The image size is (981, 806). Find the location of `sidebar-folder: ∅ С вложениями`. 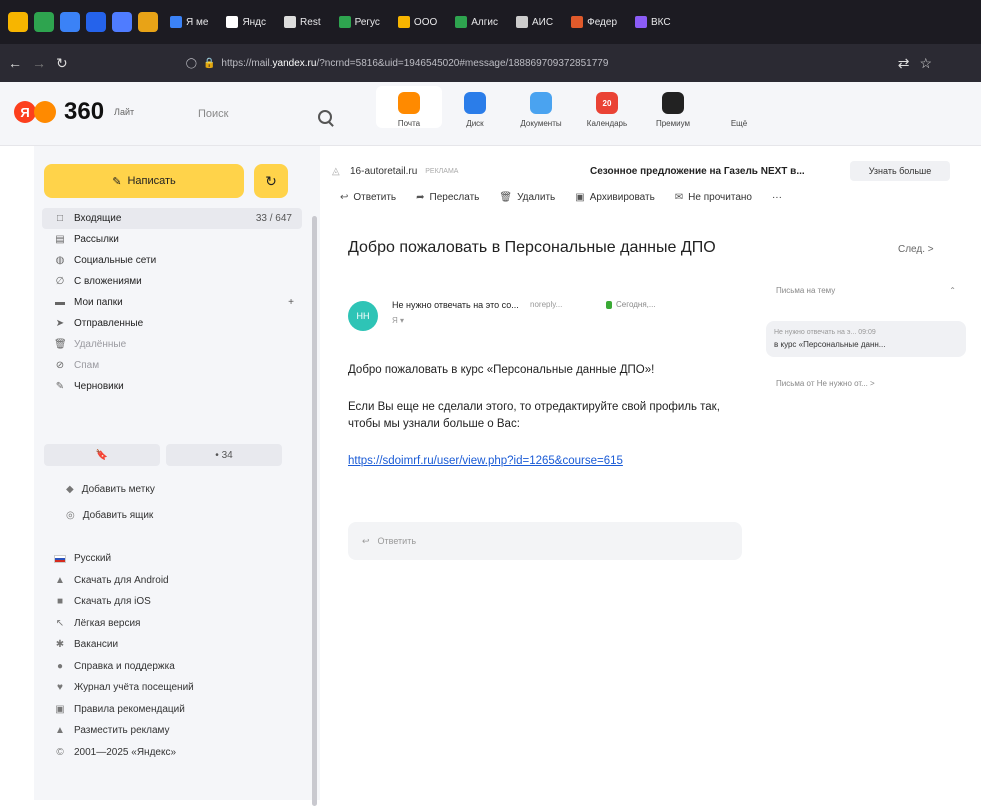

sidebar-folder: ∅ С вложениями is located at coordinates (169, 281).